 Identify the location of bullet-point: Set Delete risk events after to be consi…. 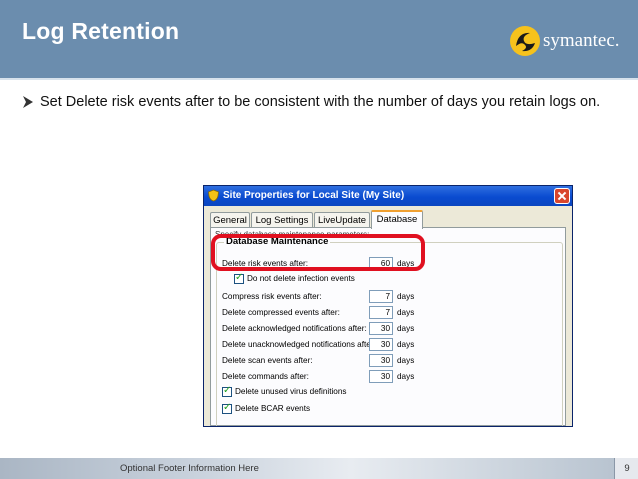
(317, 102).